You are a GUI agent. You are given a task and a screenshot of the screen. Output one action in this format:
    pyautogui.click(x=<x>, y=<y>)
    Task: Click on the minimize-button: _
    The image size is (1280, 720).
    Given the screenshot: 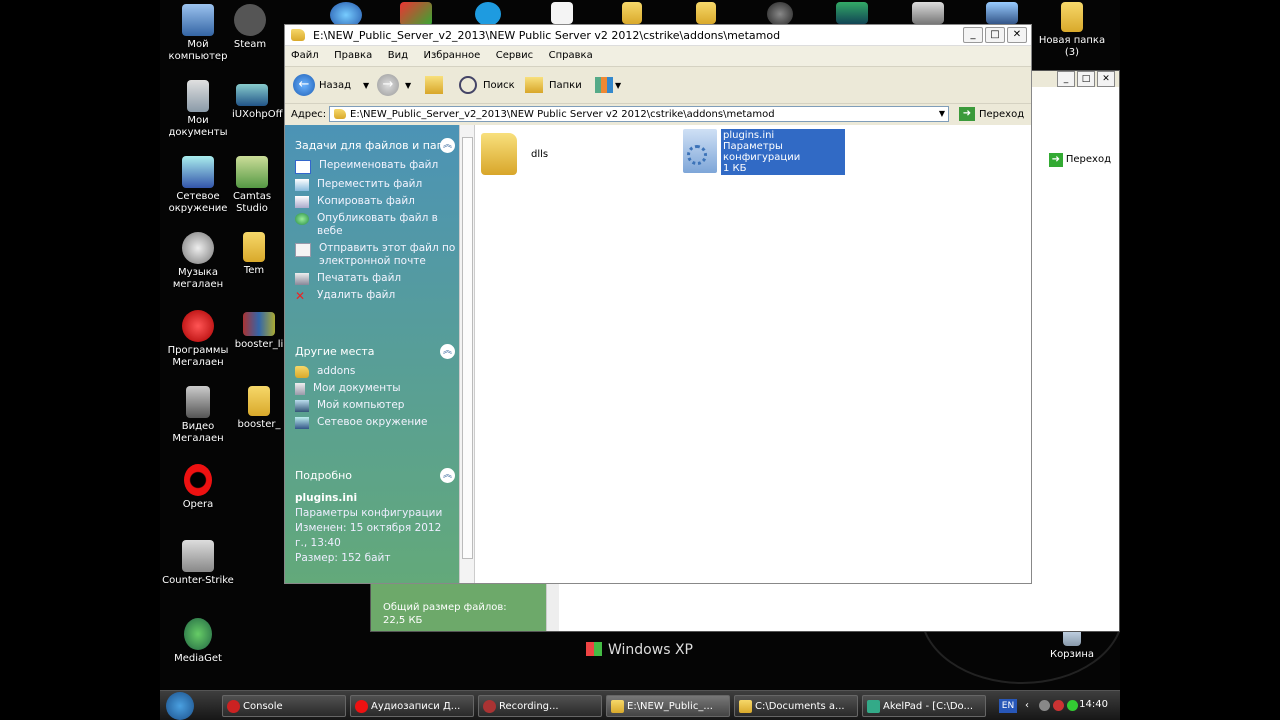 What is the action you would take?
    pyautogui.click(x=973, y=35)
    